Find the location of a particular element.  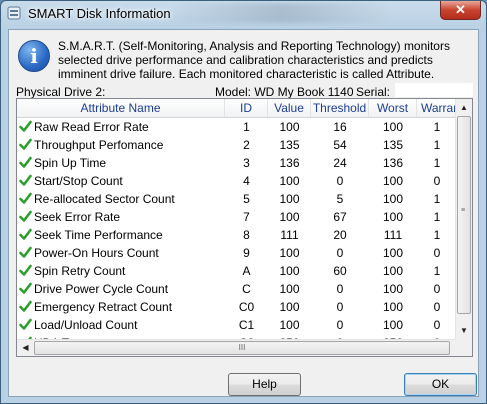

table-row: Re-allocated Sector Count 5 100 5 100 1 is located at coordinates (237, 199).